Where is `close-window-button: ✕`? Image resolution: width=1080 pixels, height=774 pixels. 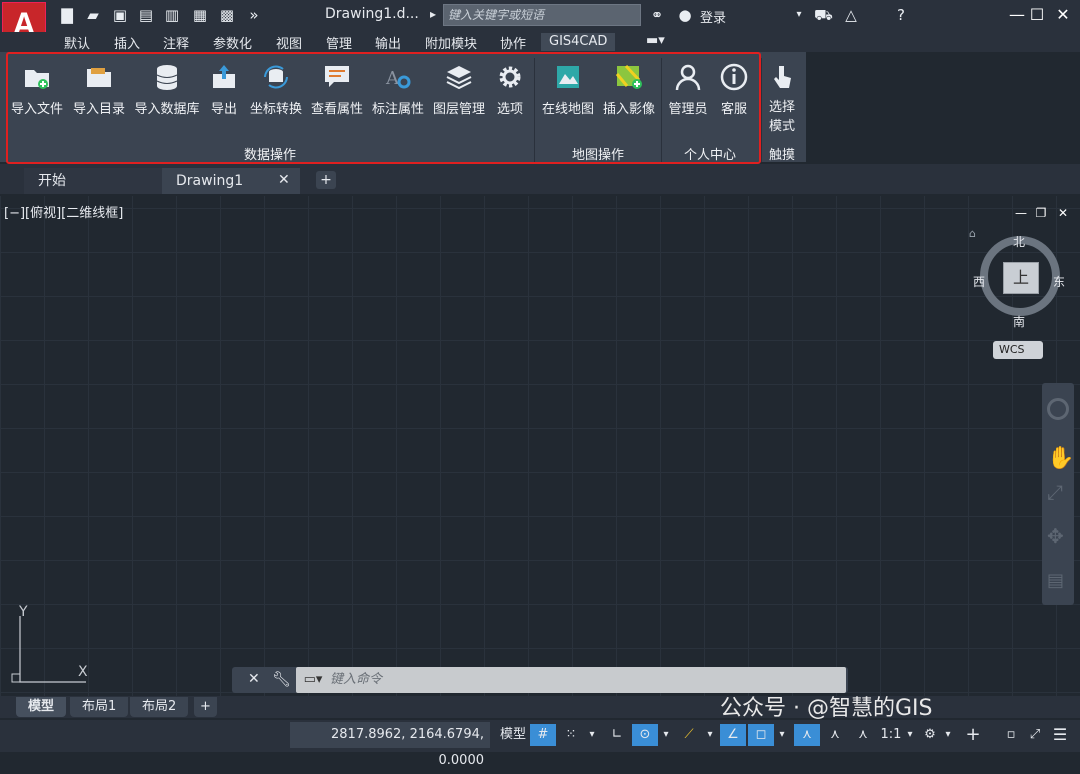
close-window-button: ✕ is located at coordinates (1063, 15).